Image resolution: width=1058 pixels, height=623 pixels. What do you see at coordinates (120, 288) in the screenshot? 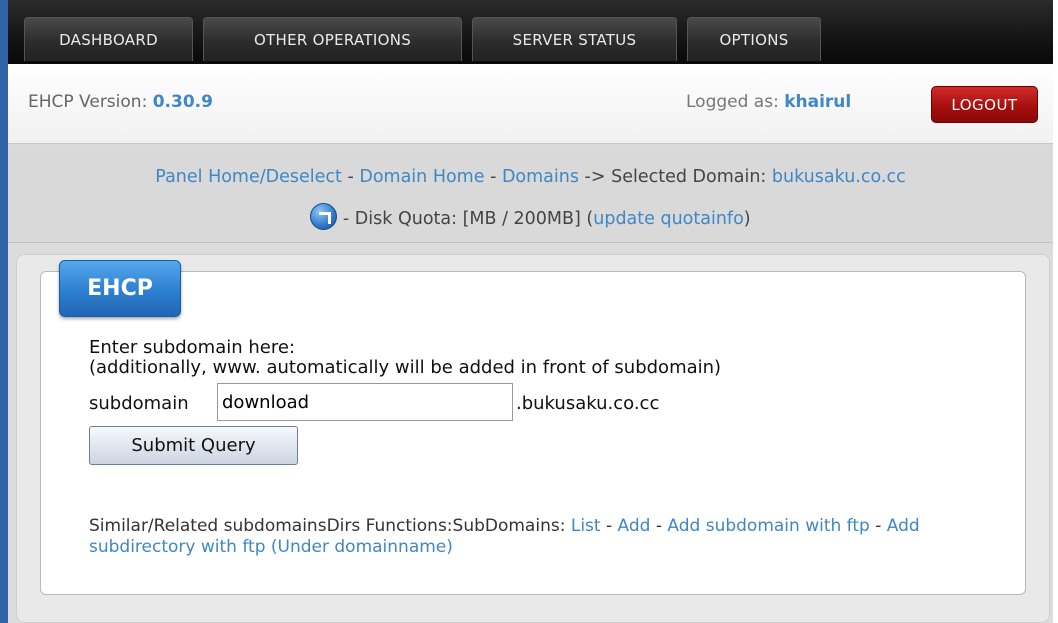
I see `ehcp-tag: EHCP` at bounding box center [120, 288].